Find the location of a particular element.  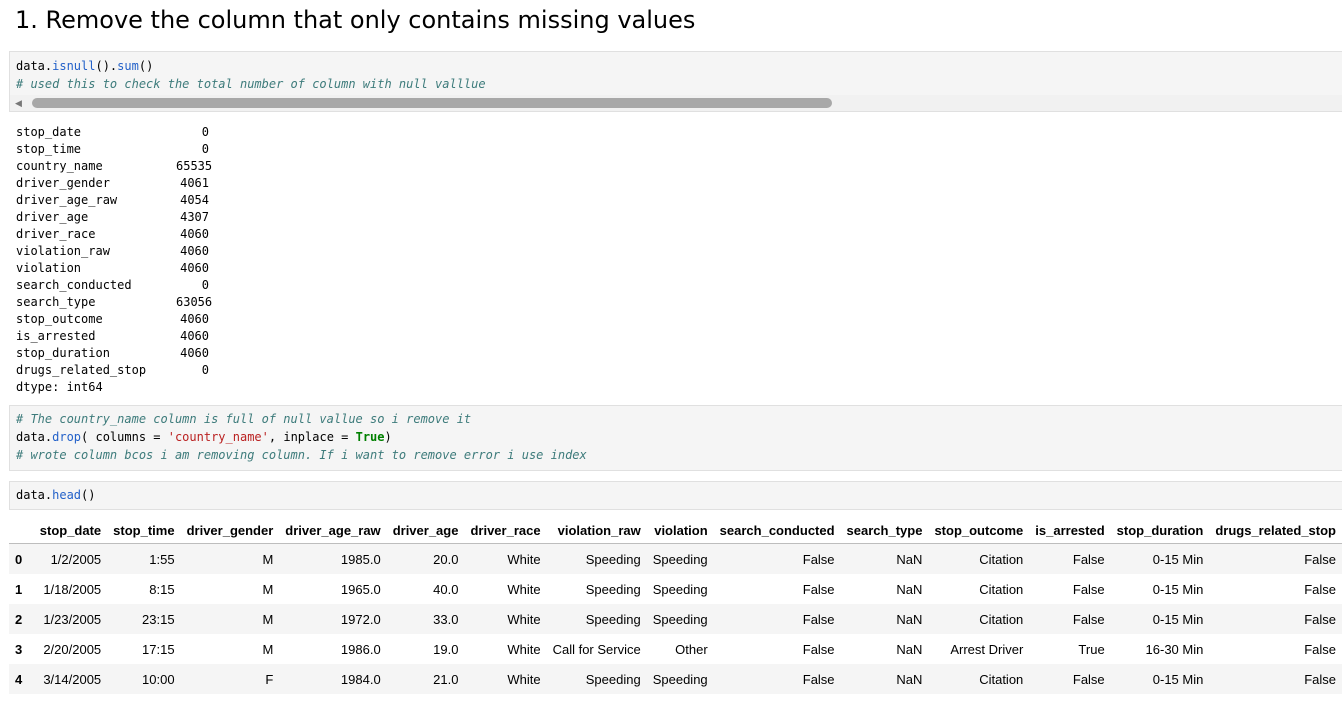

table-cell: Arrest Driver is located at coordinates (979, 649).